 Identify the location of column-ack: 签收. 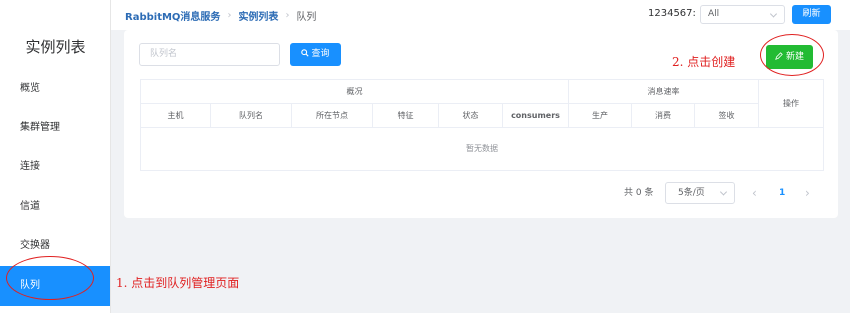
(726, 115).